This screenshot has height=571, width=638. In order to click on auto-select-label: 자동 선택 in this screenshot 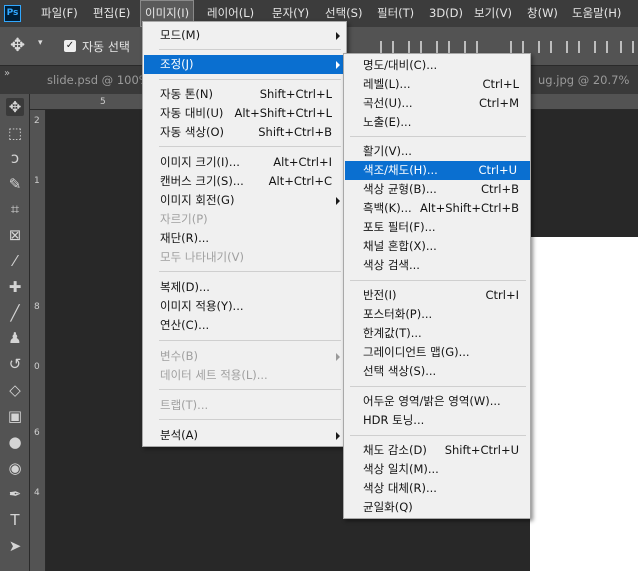, I will do `click(106, 47)`.